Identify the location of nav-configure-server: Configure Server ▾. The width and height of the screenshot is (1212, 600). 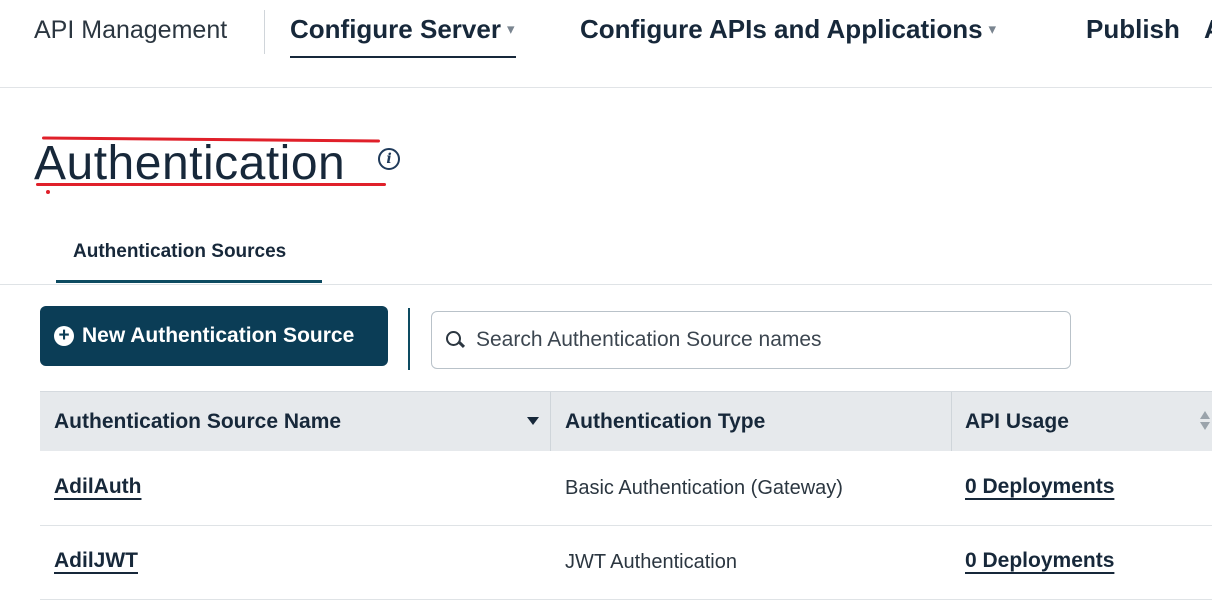
(403, 36).